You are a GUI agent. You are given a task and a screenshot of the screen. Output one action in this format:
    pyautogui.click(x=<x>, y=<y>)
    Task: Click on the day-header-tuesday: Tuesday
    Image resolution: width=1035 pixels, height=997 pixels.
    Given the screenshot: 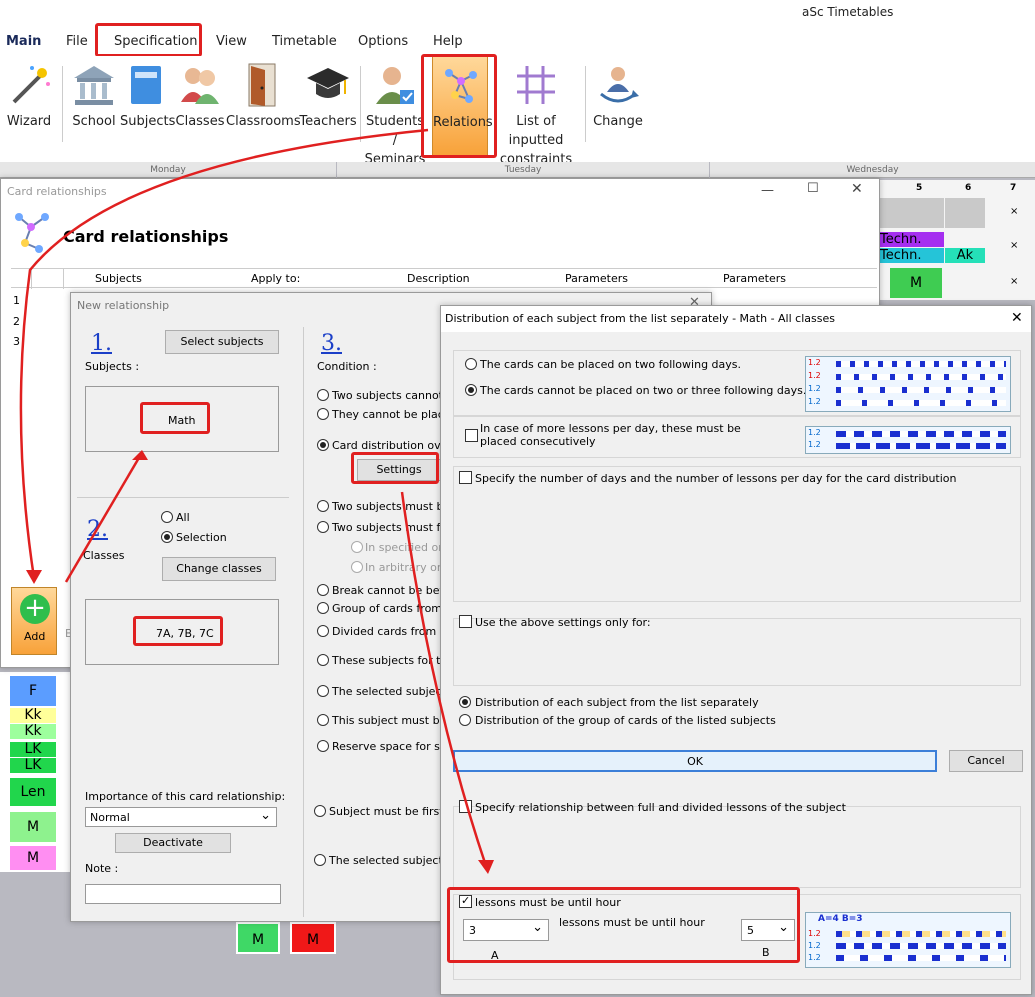 What is the action you would take?
    pyautogui.click(x=523, y=170)
    